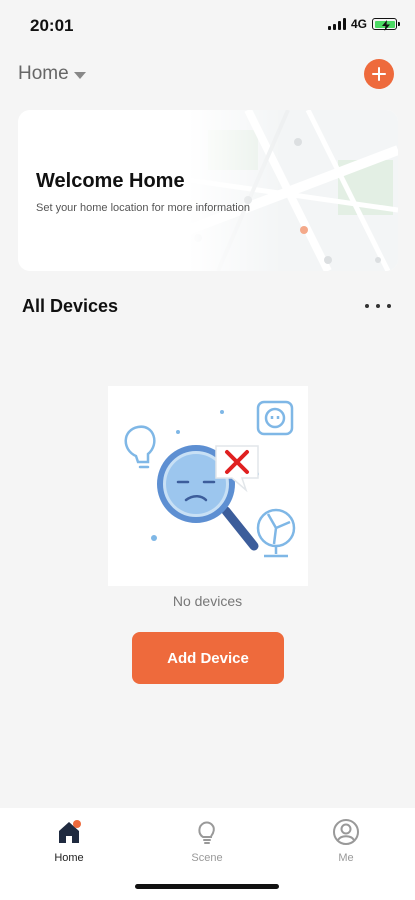  Describe the element at coordinates (293, 190) in the screenshot. I see `map-background-image` at that location.